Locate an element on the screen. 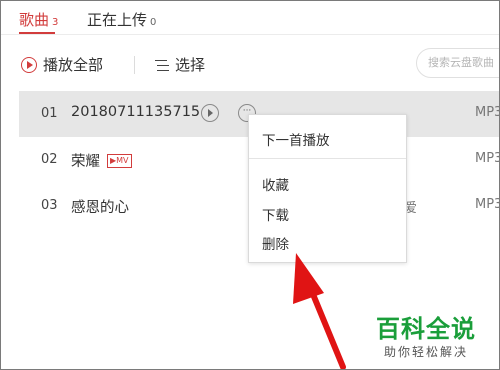  list-select-icon is located at coordinates (162, 65).